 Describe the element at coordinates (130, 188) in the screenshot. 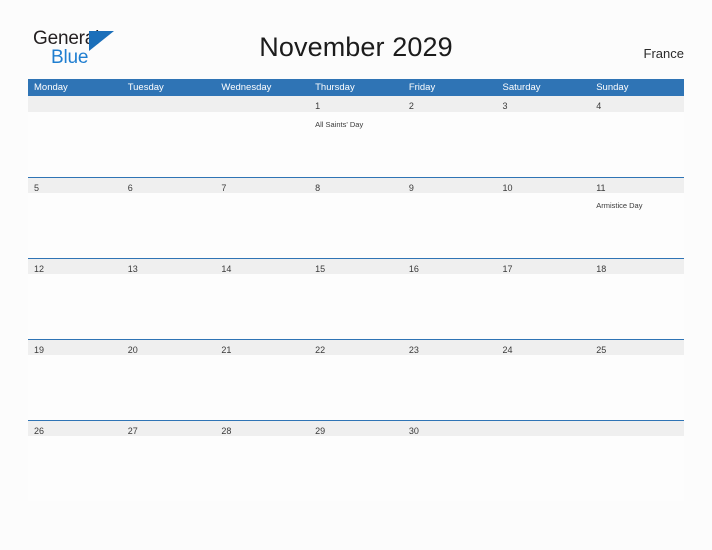

I see `day-number: 6` at that location.